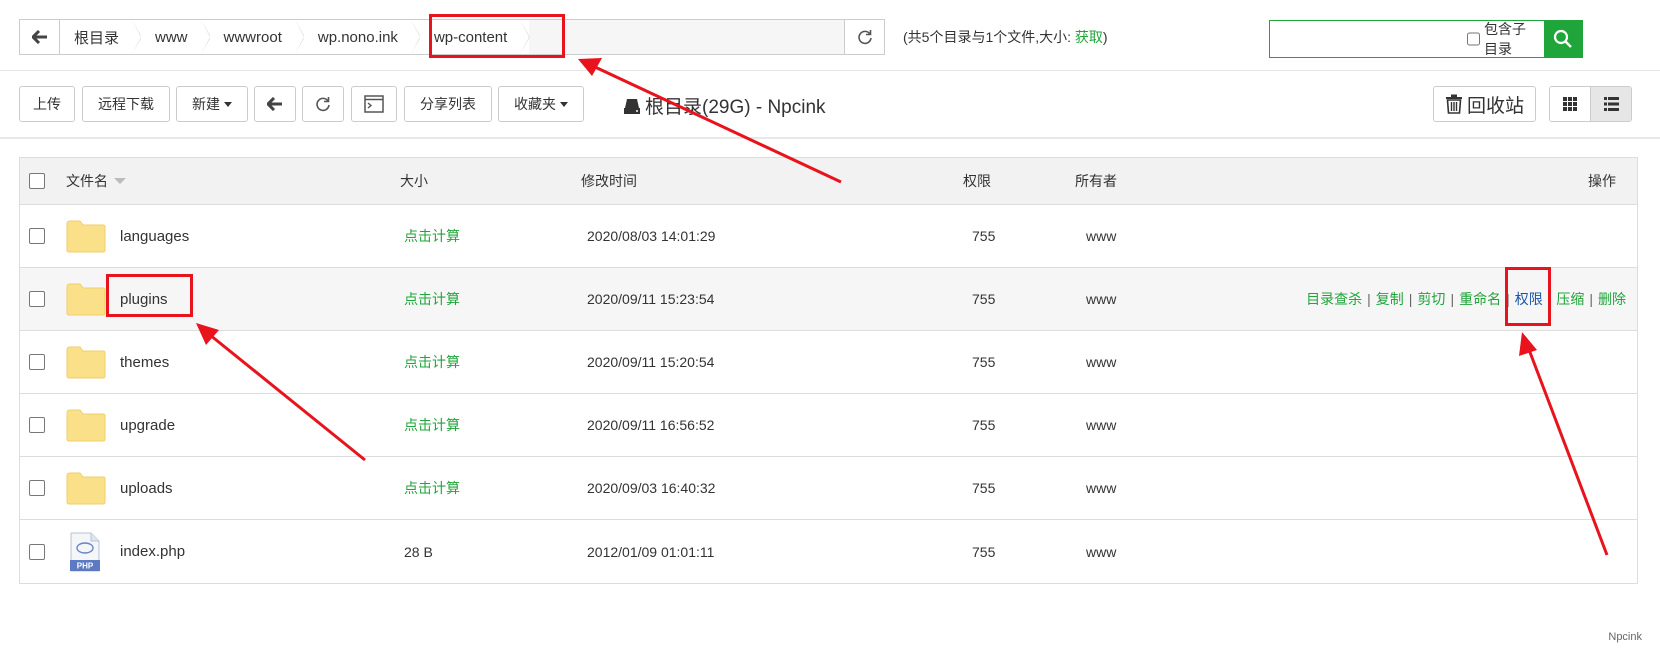 The width and height of the screenshot is (1660, 657). What do you see at coordinates (287, 397) in the screenshot?
I see `arrow-to-plugins` at bounding box center [287, 397].